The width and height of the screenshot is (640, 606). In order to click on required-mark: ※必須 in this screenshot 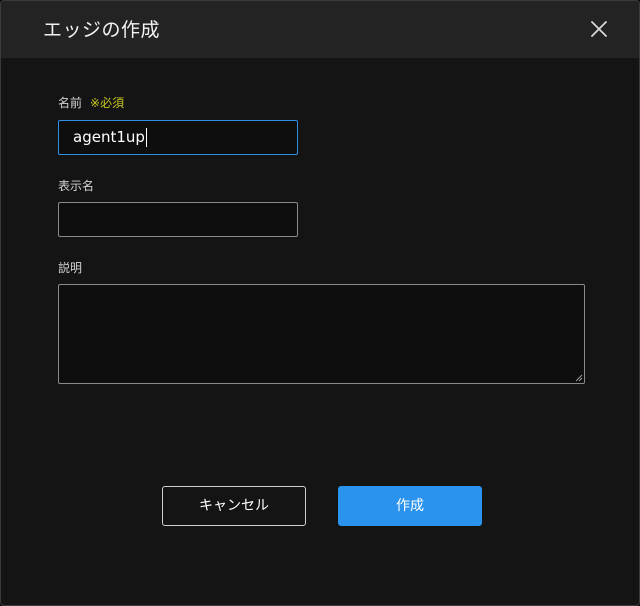, I will do `click(107, 103)`.